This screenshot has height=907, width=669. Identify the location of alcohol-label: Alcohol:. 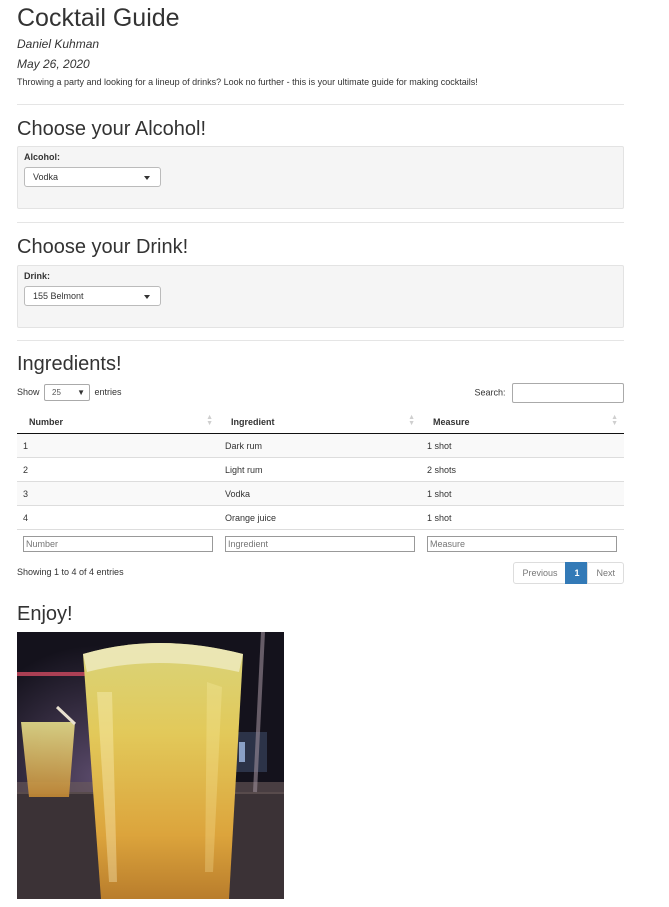
(42, 157).